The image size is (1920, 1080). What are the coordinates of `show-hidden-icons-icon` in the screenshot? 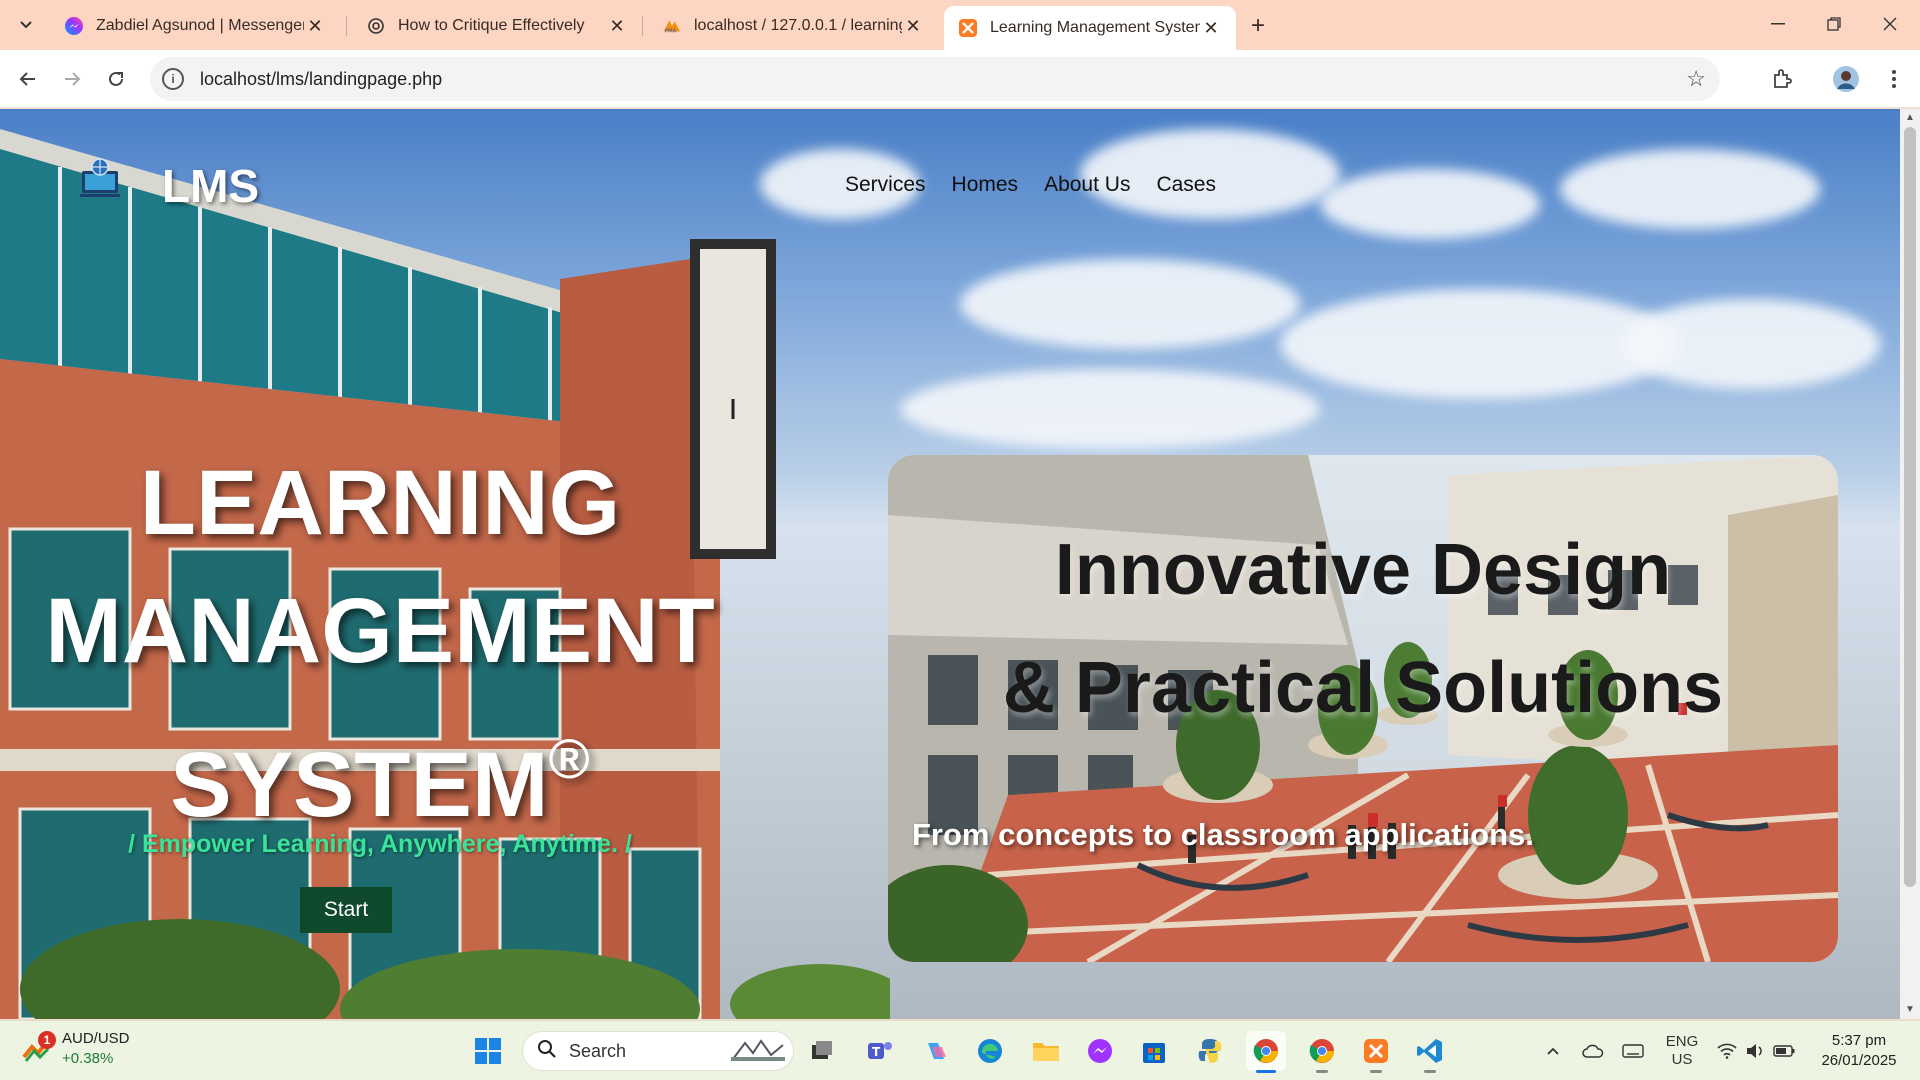 It's located at (1553, 1050).